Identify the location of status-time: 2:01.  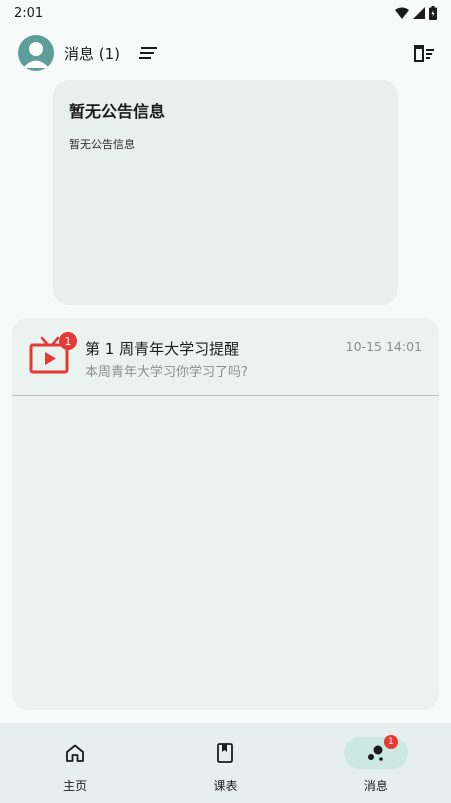
(29, 13).